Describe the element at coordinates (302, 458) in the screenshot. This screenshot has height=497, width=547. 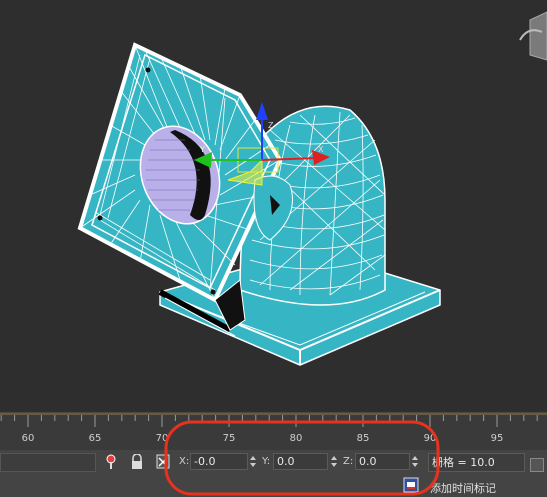
I see `highlight-annotation` at that location.